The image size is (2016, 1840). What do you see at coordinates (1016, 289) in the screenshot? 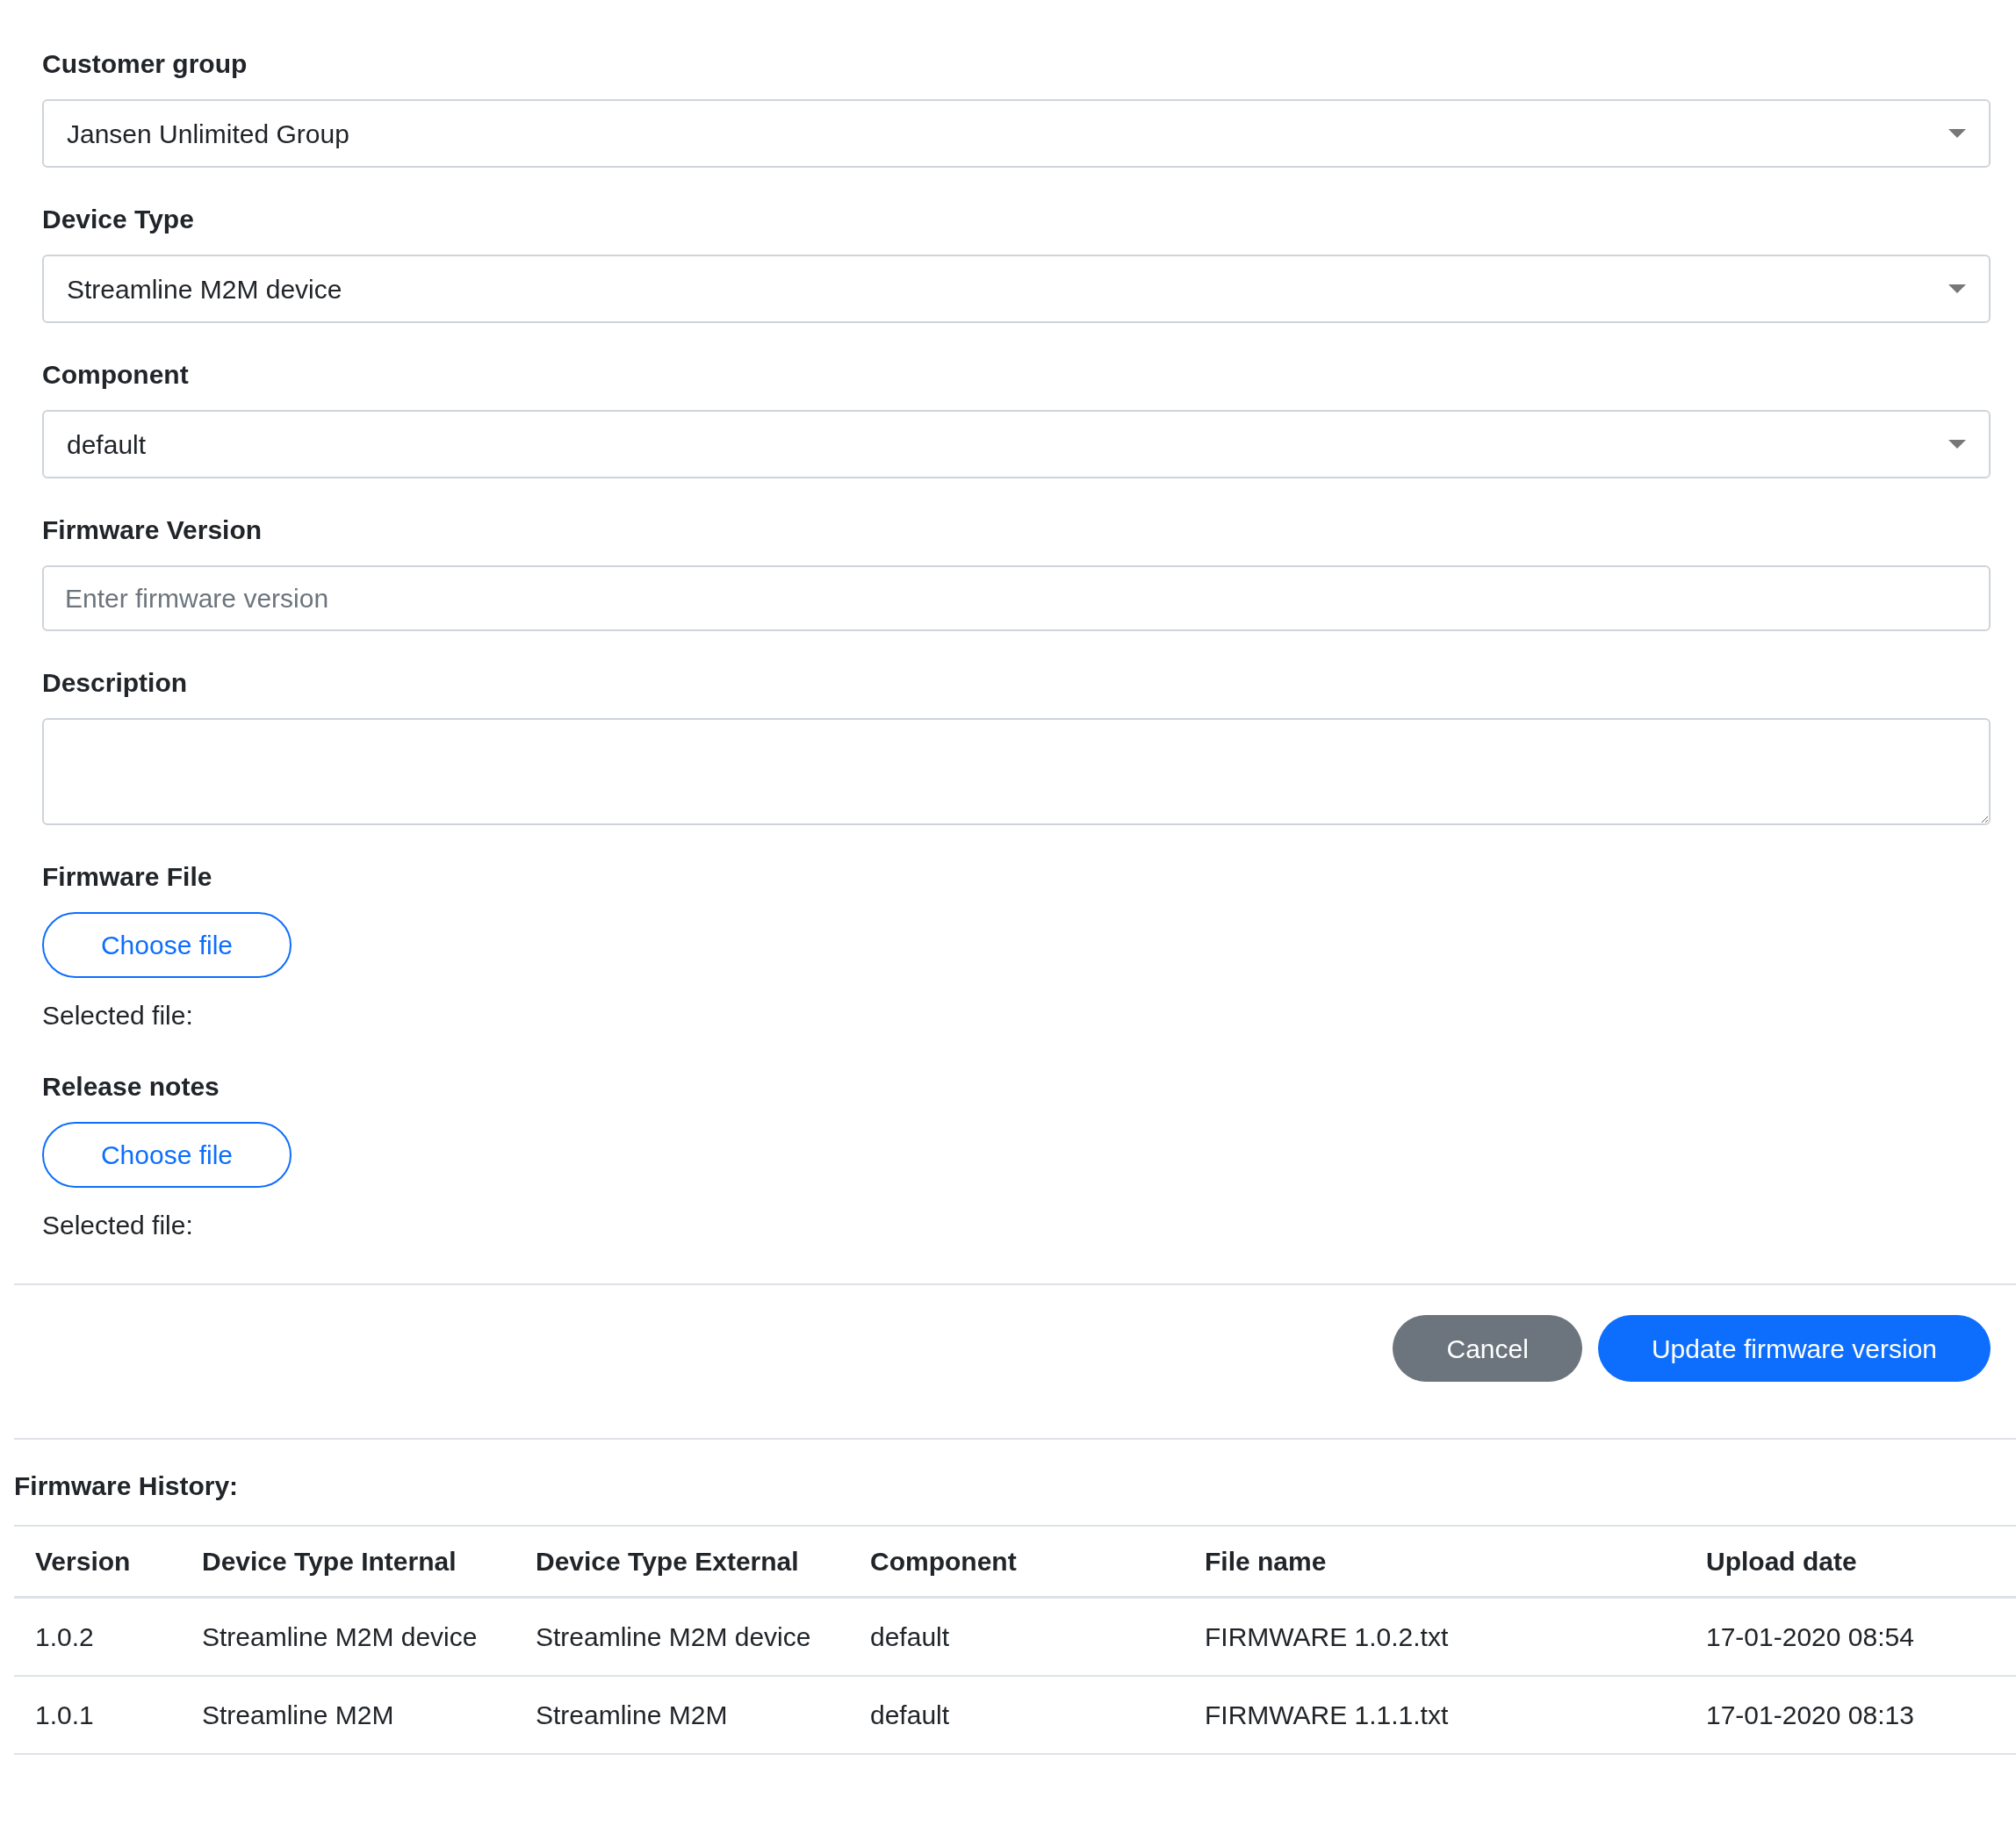
I see `select-dropdown: Streamline M2M device` at bounding box center [1016, 289].